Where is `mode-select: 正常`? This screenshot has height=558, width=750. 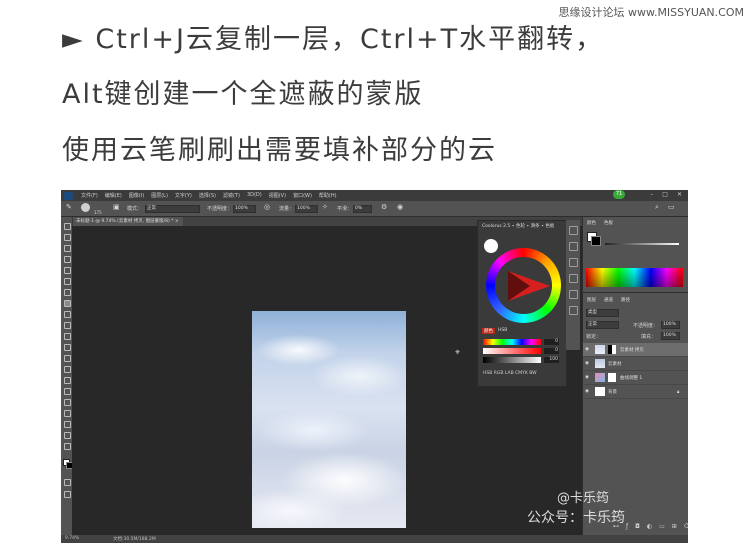 mode-select: 正常 is located at coordinates (172, 209).